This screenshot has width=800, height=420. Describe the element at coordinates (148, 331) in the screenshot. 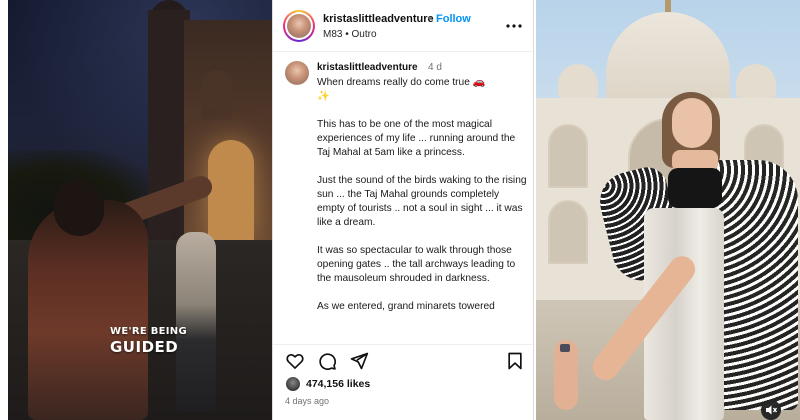

I see `overlay-line-1: WE'RE BEING` at that location.